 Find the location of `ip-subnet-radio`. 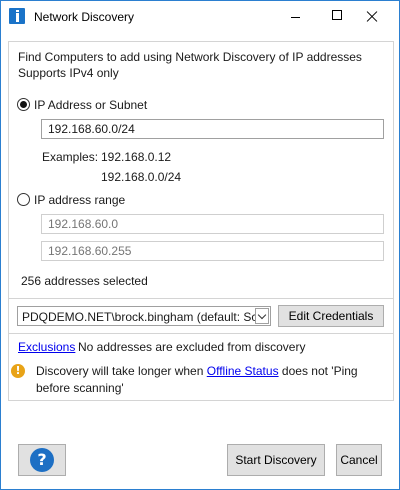

ip-subnet-radio is located at coordinates (23, 104).